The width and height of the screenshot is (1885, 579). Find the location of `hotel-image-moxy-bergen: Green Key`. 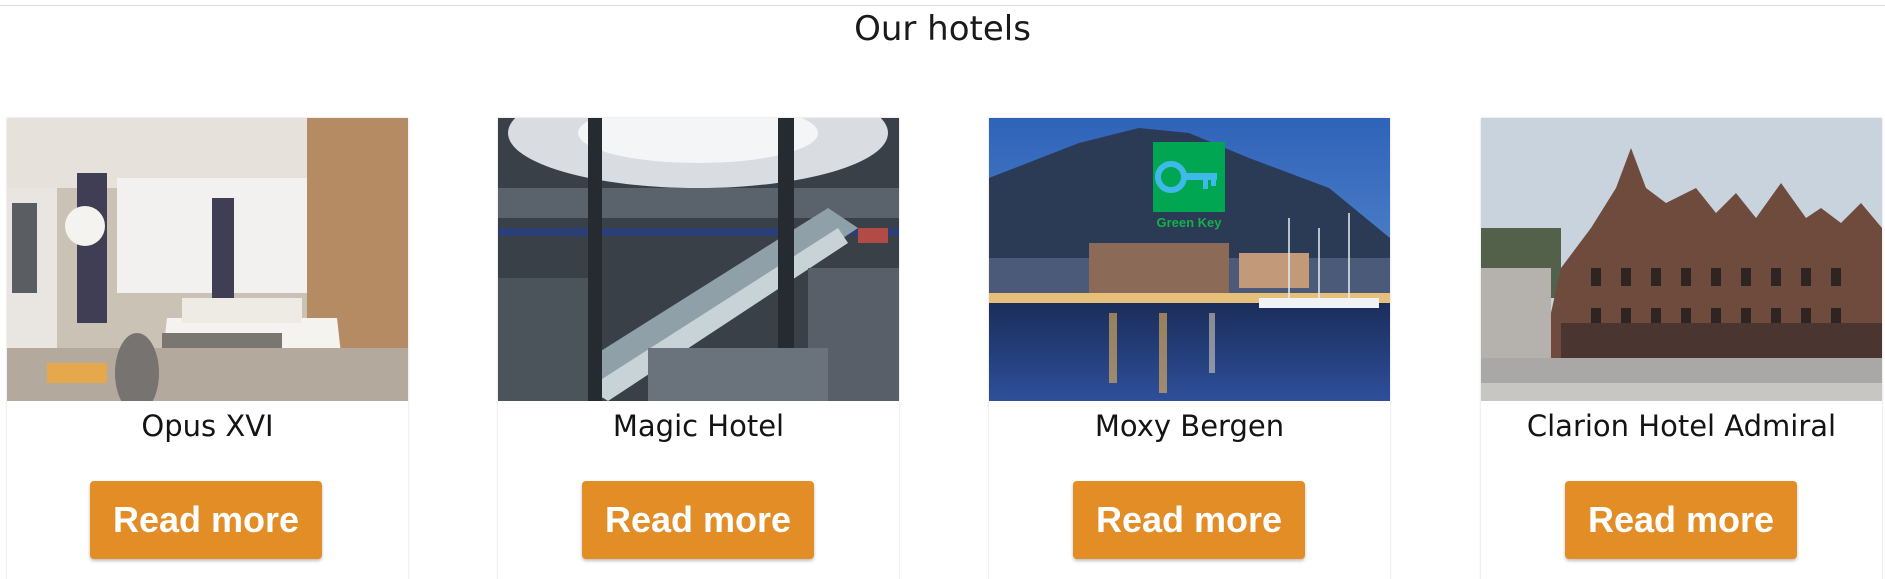

hotel-image-moxy-bergen: Green Key is located at coordinates (1189, 259).